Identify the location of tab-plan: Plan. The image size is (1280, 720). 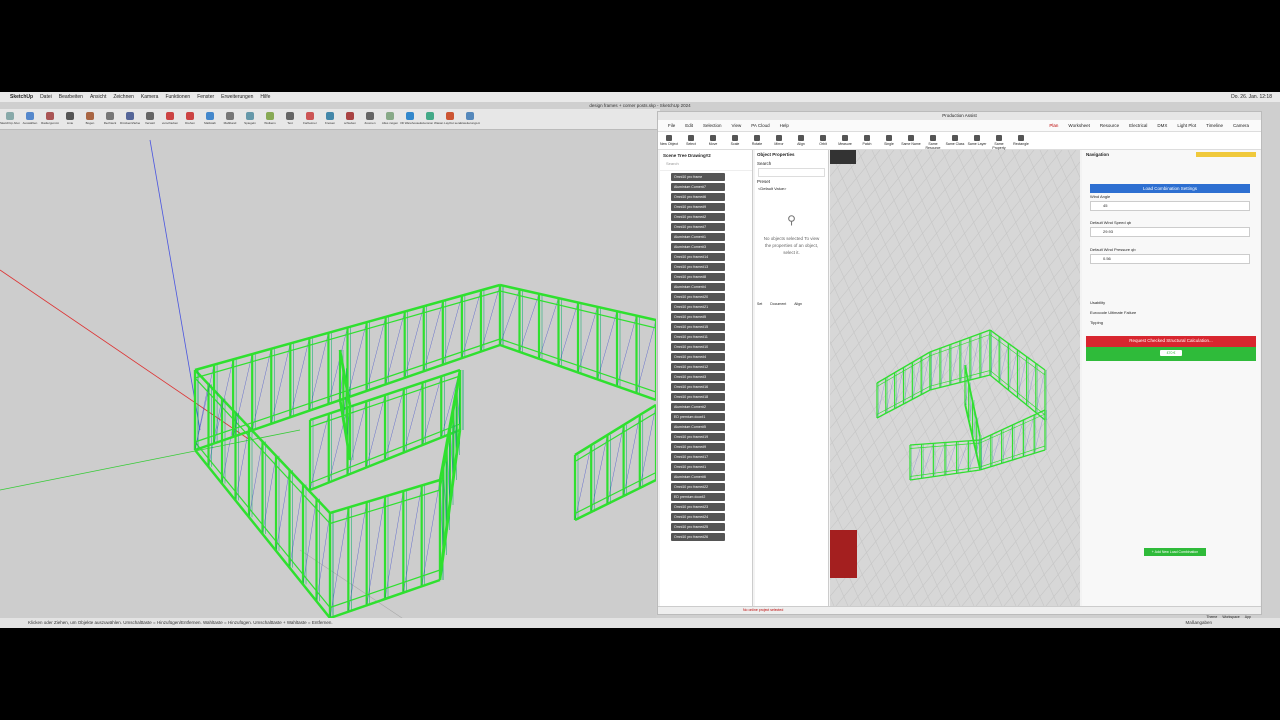
(1053, 125).